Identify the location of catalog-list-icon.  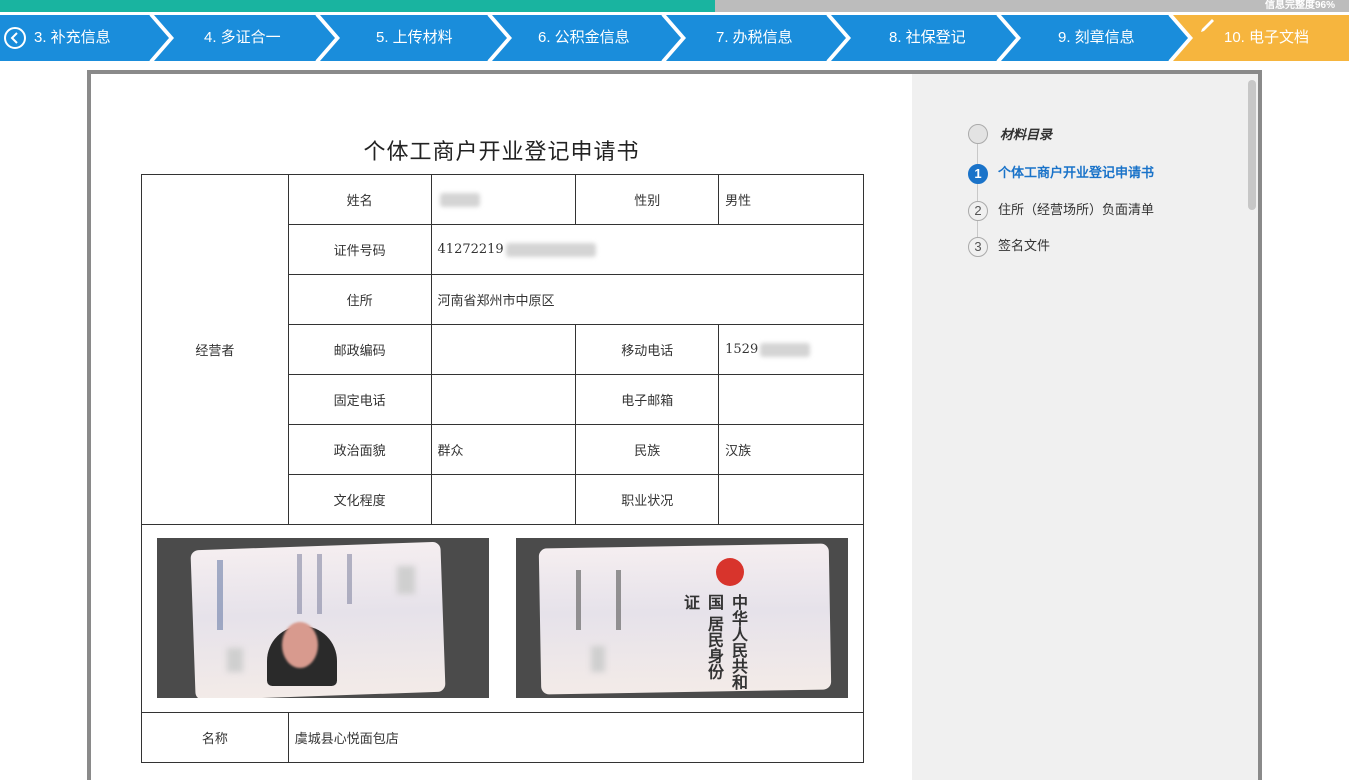
(978, 134).